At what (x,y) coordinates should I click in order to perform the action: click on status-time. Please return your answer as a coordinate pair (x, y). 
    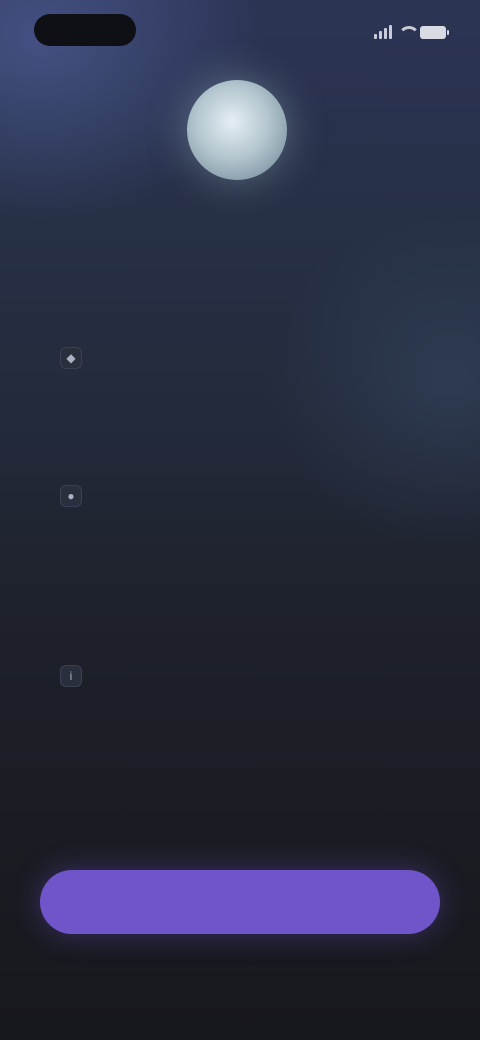
    Looking at the image, I should click on (85, 30).